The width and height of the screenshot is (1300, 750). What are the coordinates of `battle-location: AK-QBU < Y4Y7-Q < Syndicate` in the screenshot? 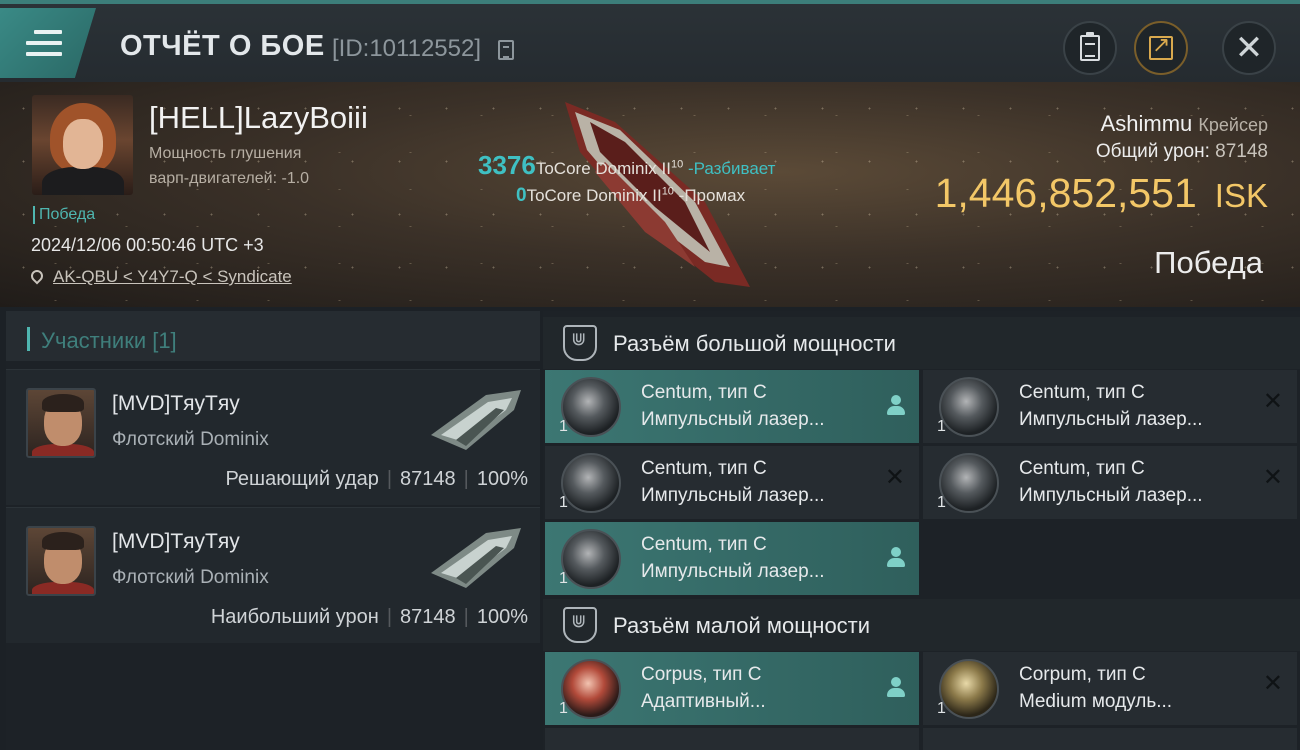 It's located at (160, 277).